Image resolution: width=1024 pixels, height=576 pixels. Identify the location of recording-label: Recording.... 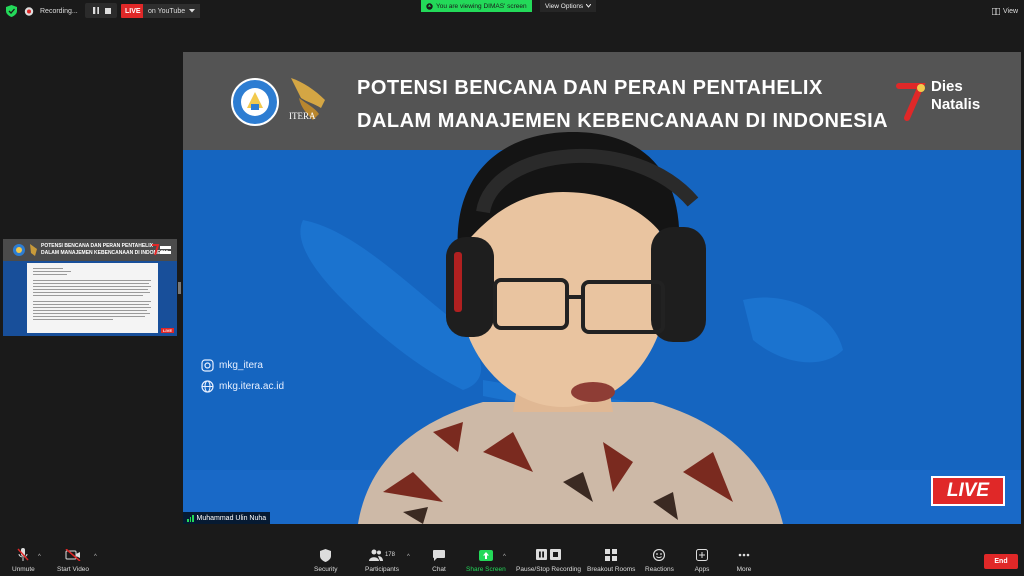
(59, 11).